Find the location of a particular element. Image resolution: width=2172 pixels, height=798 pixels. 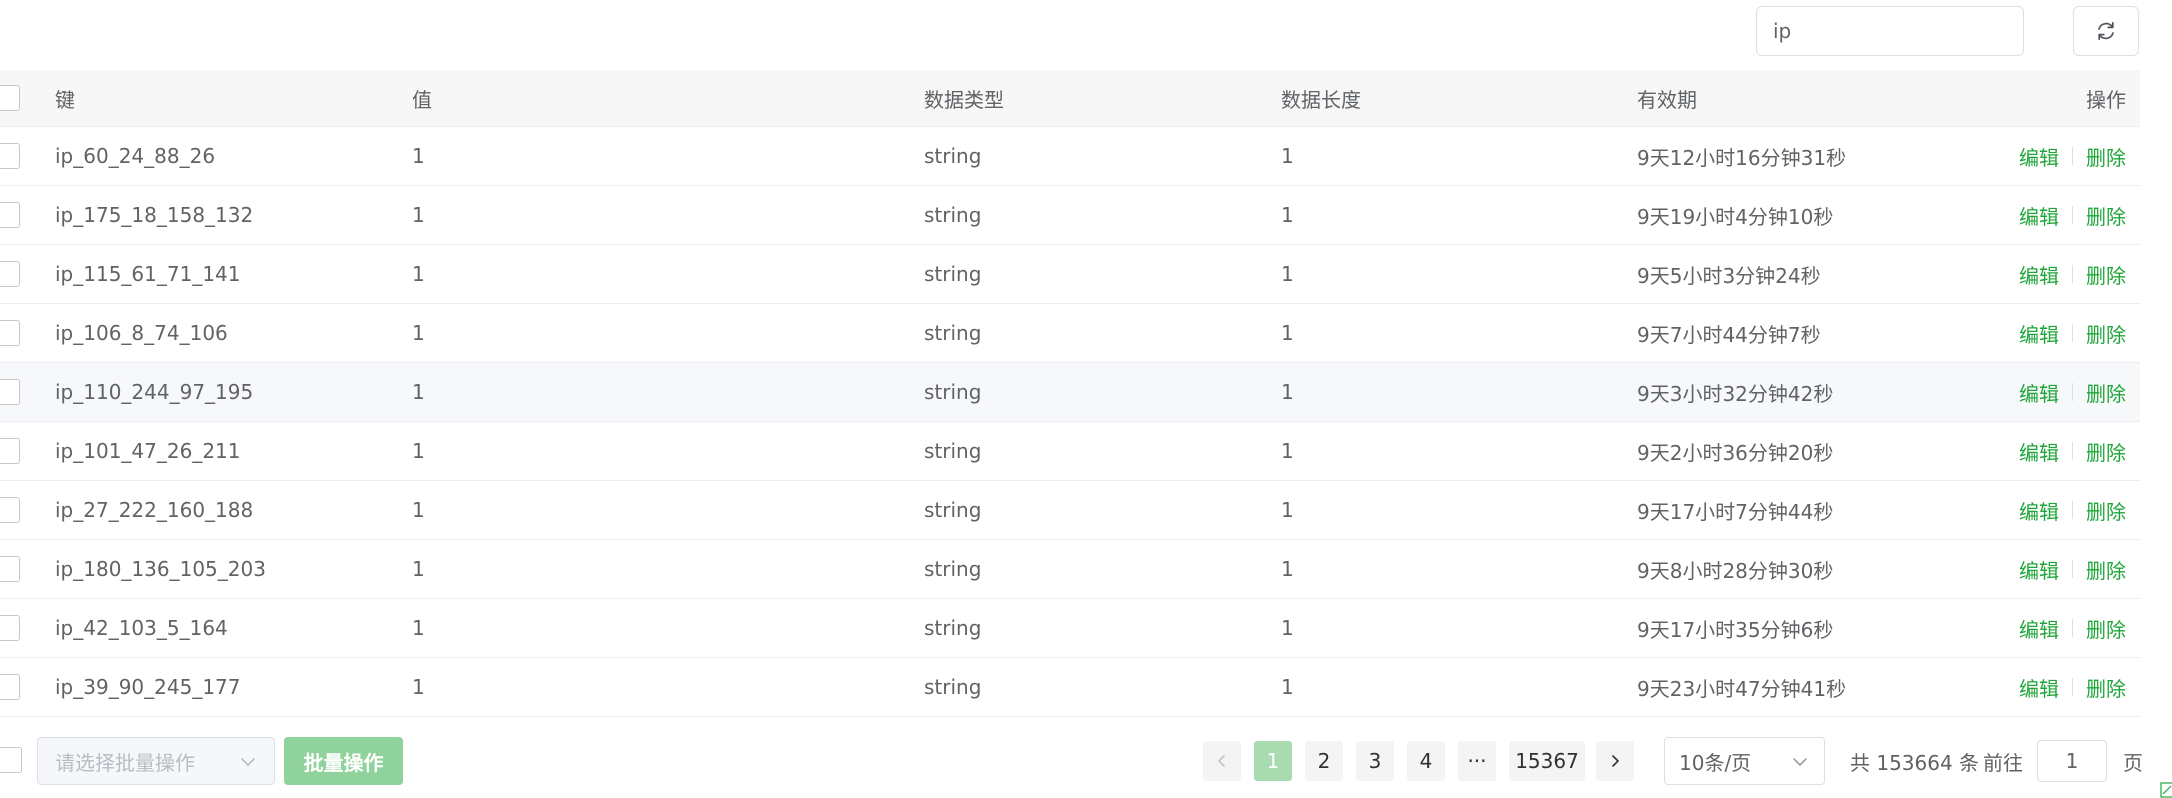

row-key: ip_60_24_88_26 is located at coordinates (135, 156).